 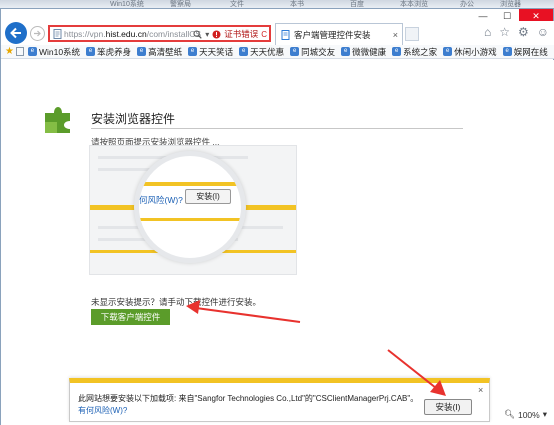 I want to click on new-tab-button, so click(x=412, y=34).